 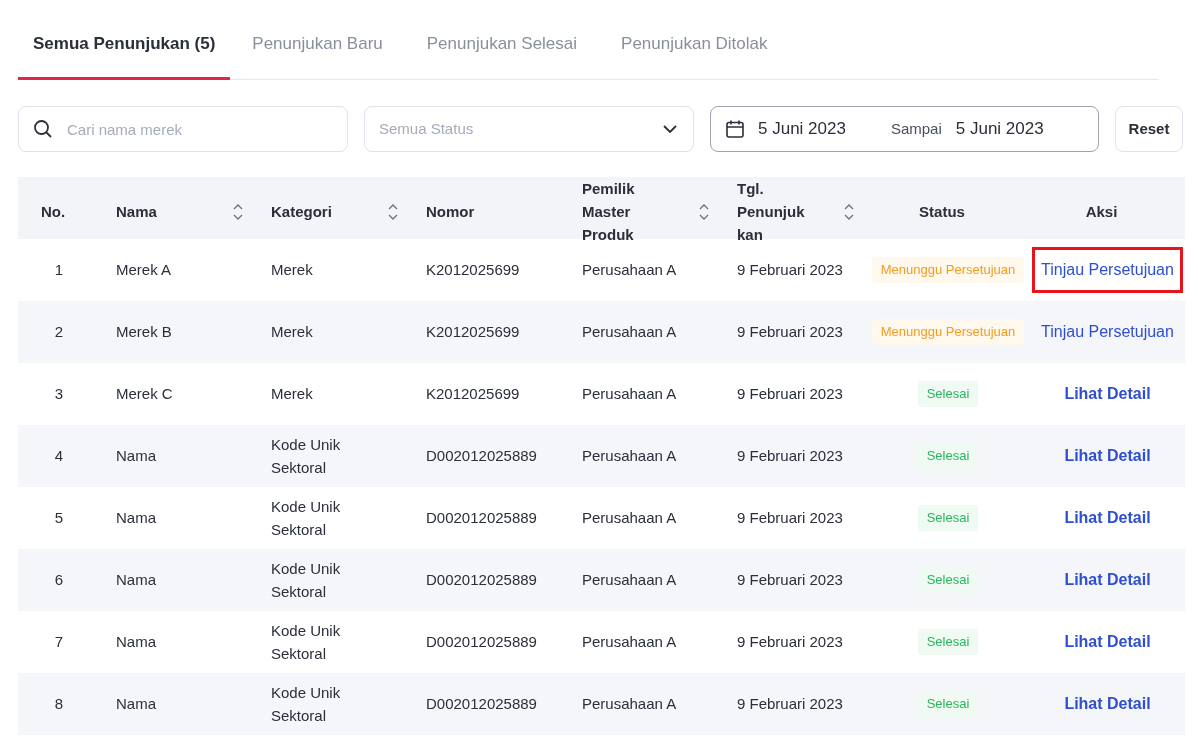 What do you see at coordinates (694, 40) in the screenshot?
I see `tab: Penunjukan Ditolak` at bounding box center [694, 40].